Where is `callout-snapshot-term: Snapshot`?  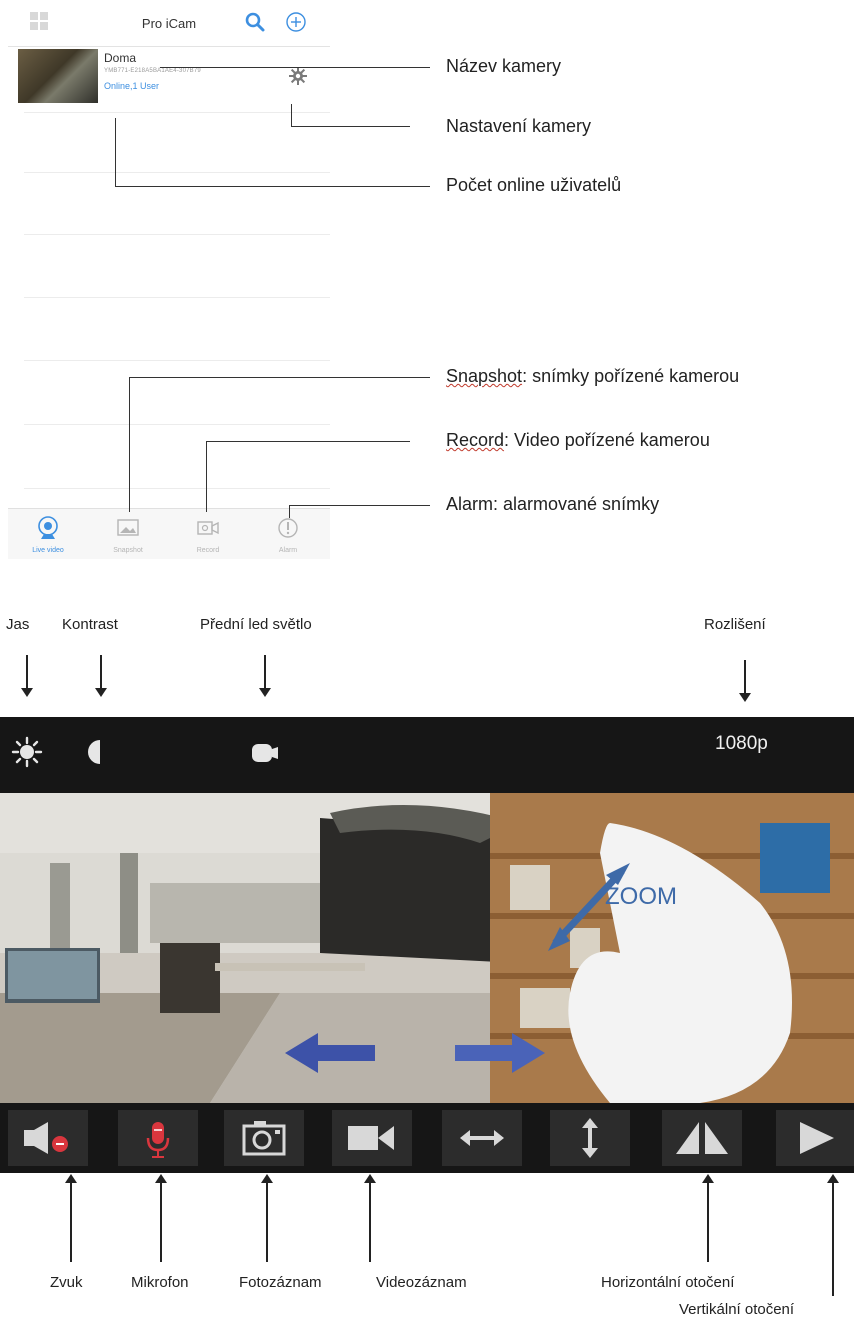
callout-snapshot-term: Snapshot is located at coordinates (484, 376).